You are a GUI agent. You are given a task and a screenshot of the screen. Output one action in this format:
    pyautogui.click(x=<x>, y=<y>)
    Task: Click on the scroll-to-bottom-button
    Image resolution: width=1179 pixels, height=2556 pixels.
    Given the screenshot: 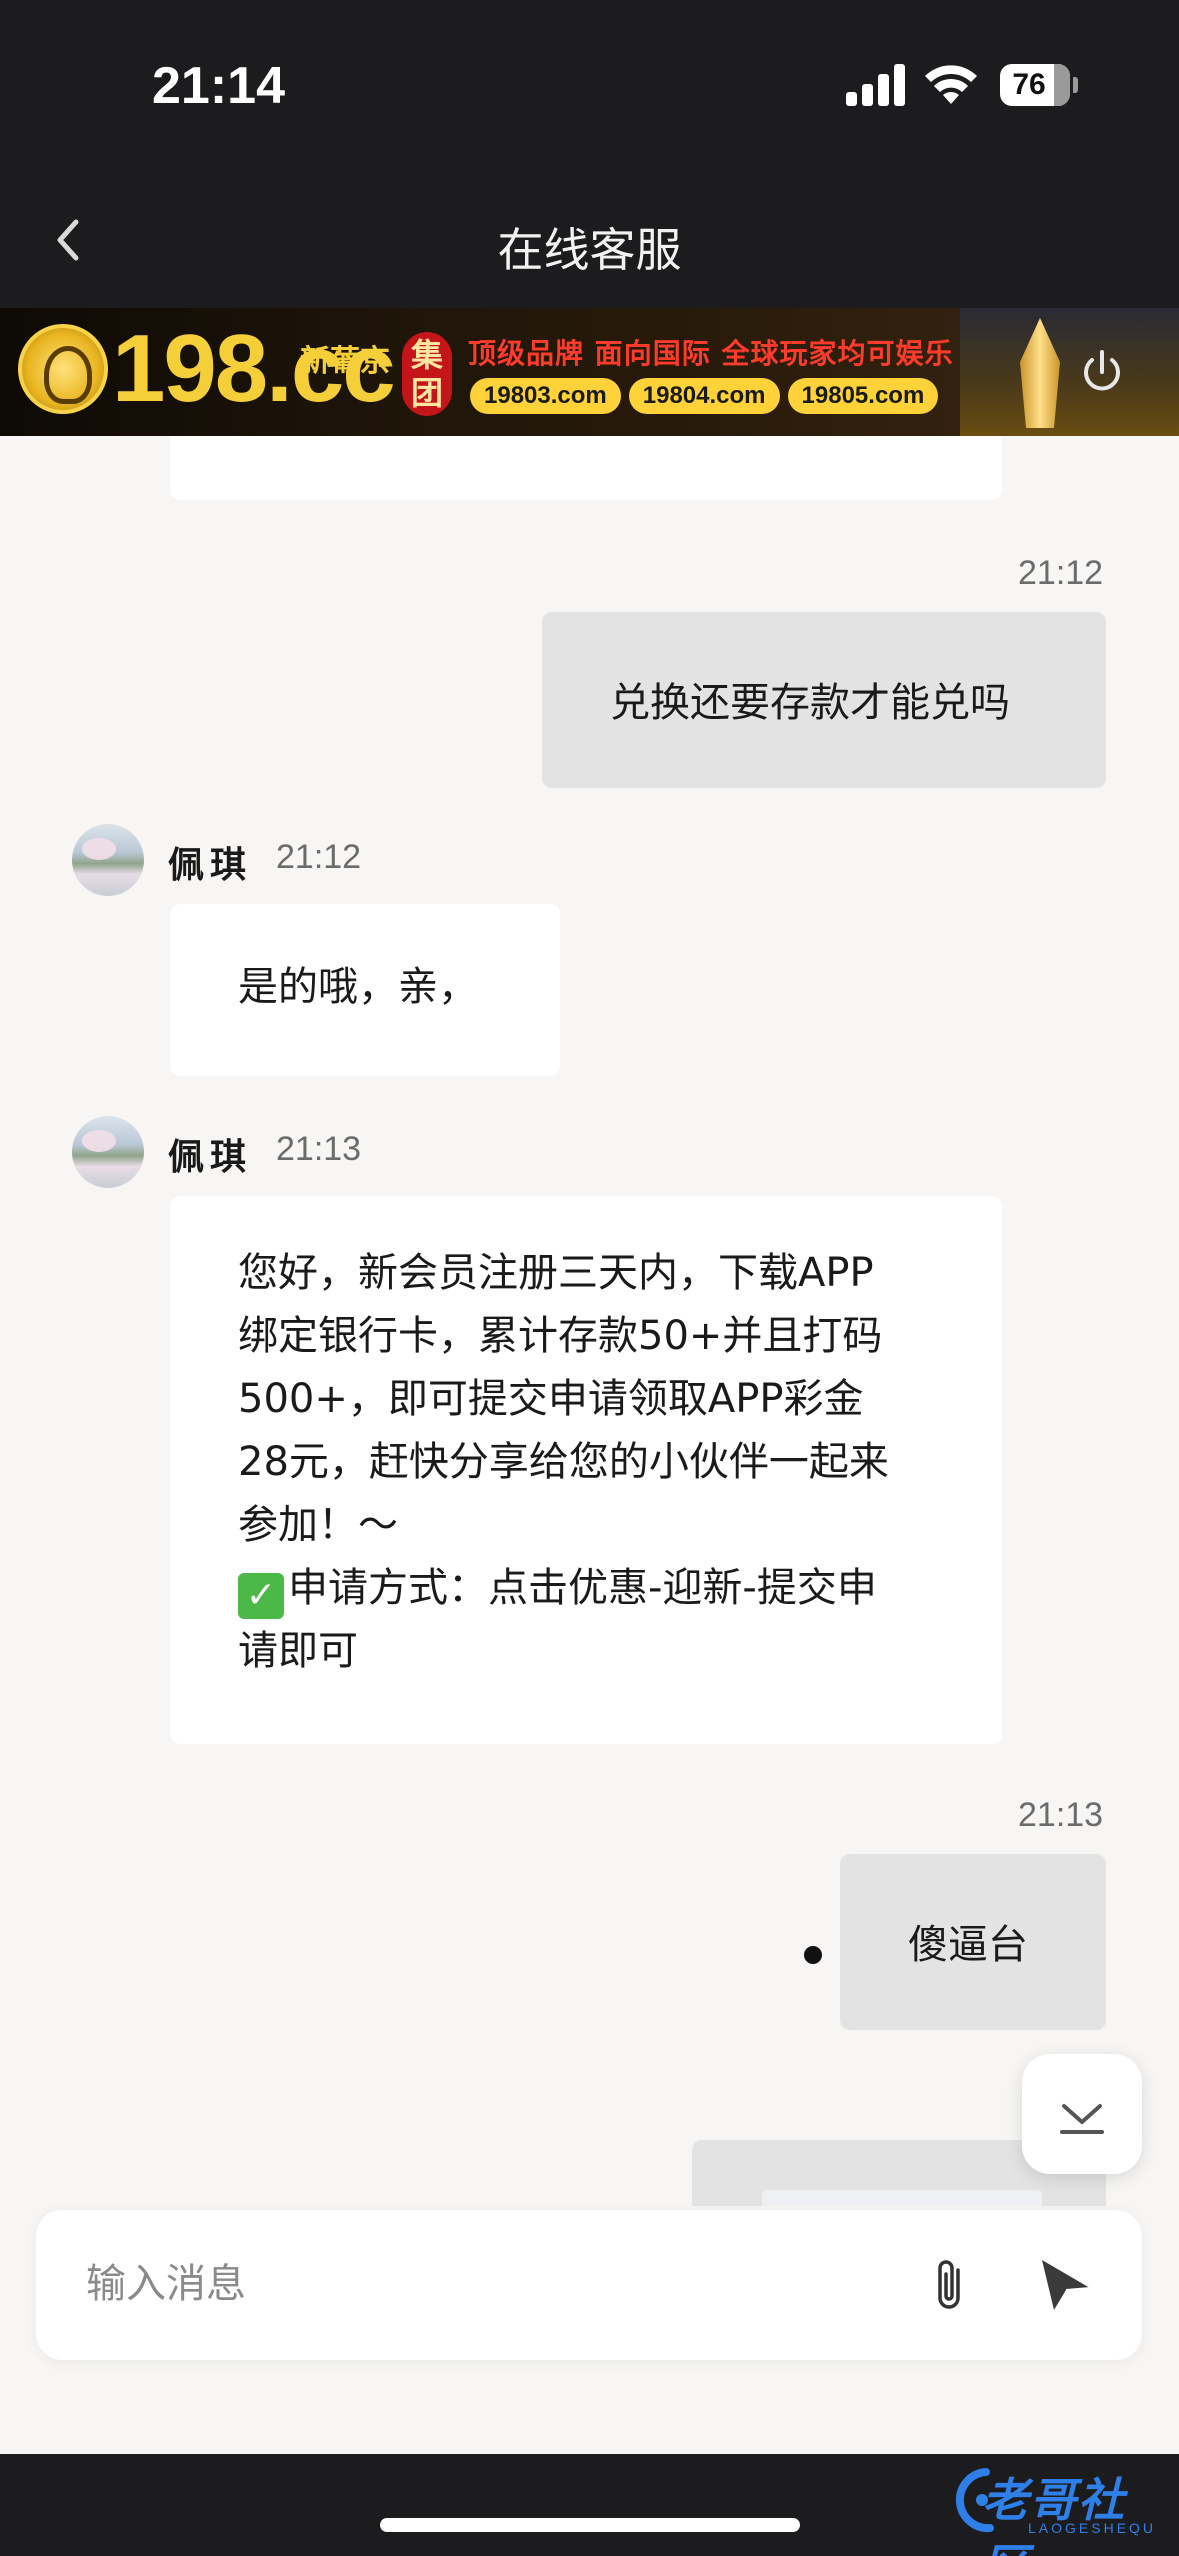 What is the action you would take?
    pyautogui.click(x=1082, y=2114)
    